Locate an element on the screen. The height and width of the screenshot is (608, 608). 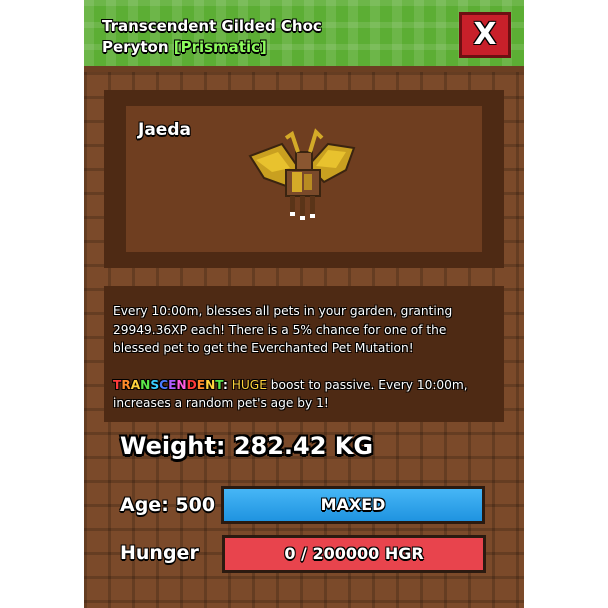
close-button: X is located at coordinates (485, 35).